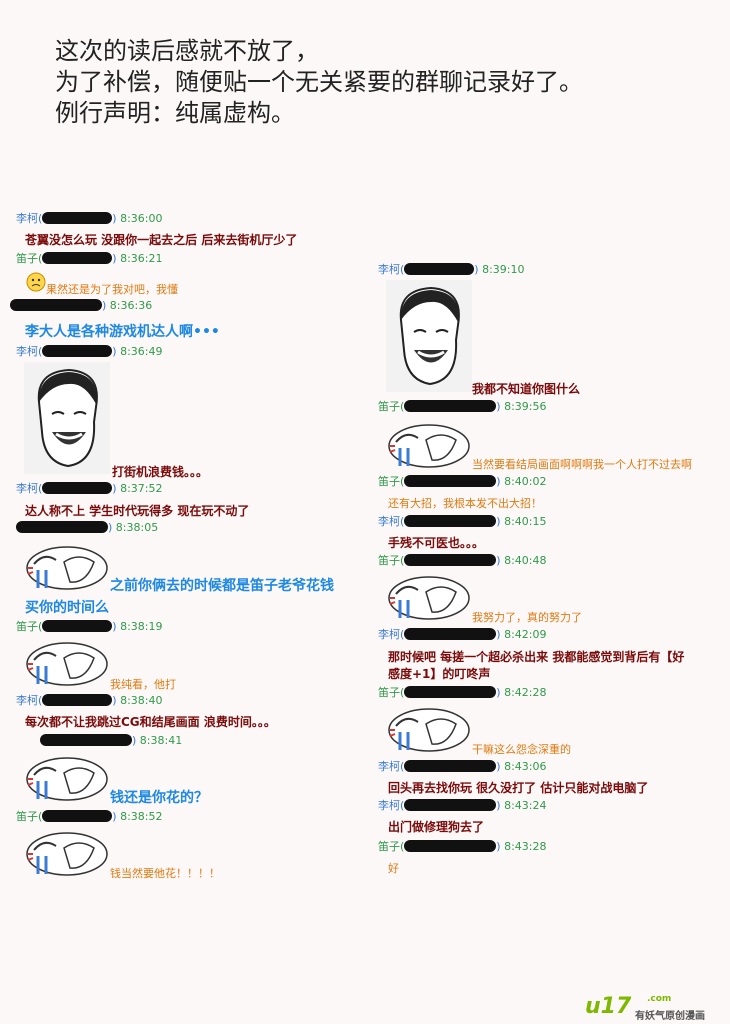 Image resolution: width=730 pixels, height=1024 pixels. I want to click on message-text: 买你的时间么, so click(67, 608).